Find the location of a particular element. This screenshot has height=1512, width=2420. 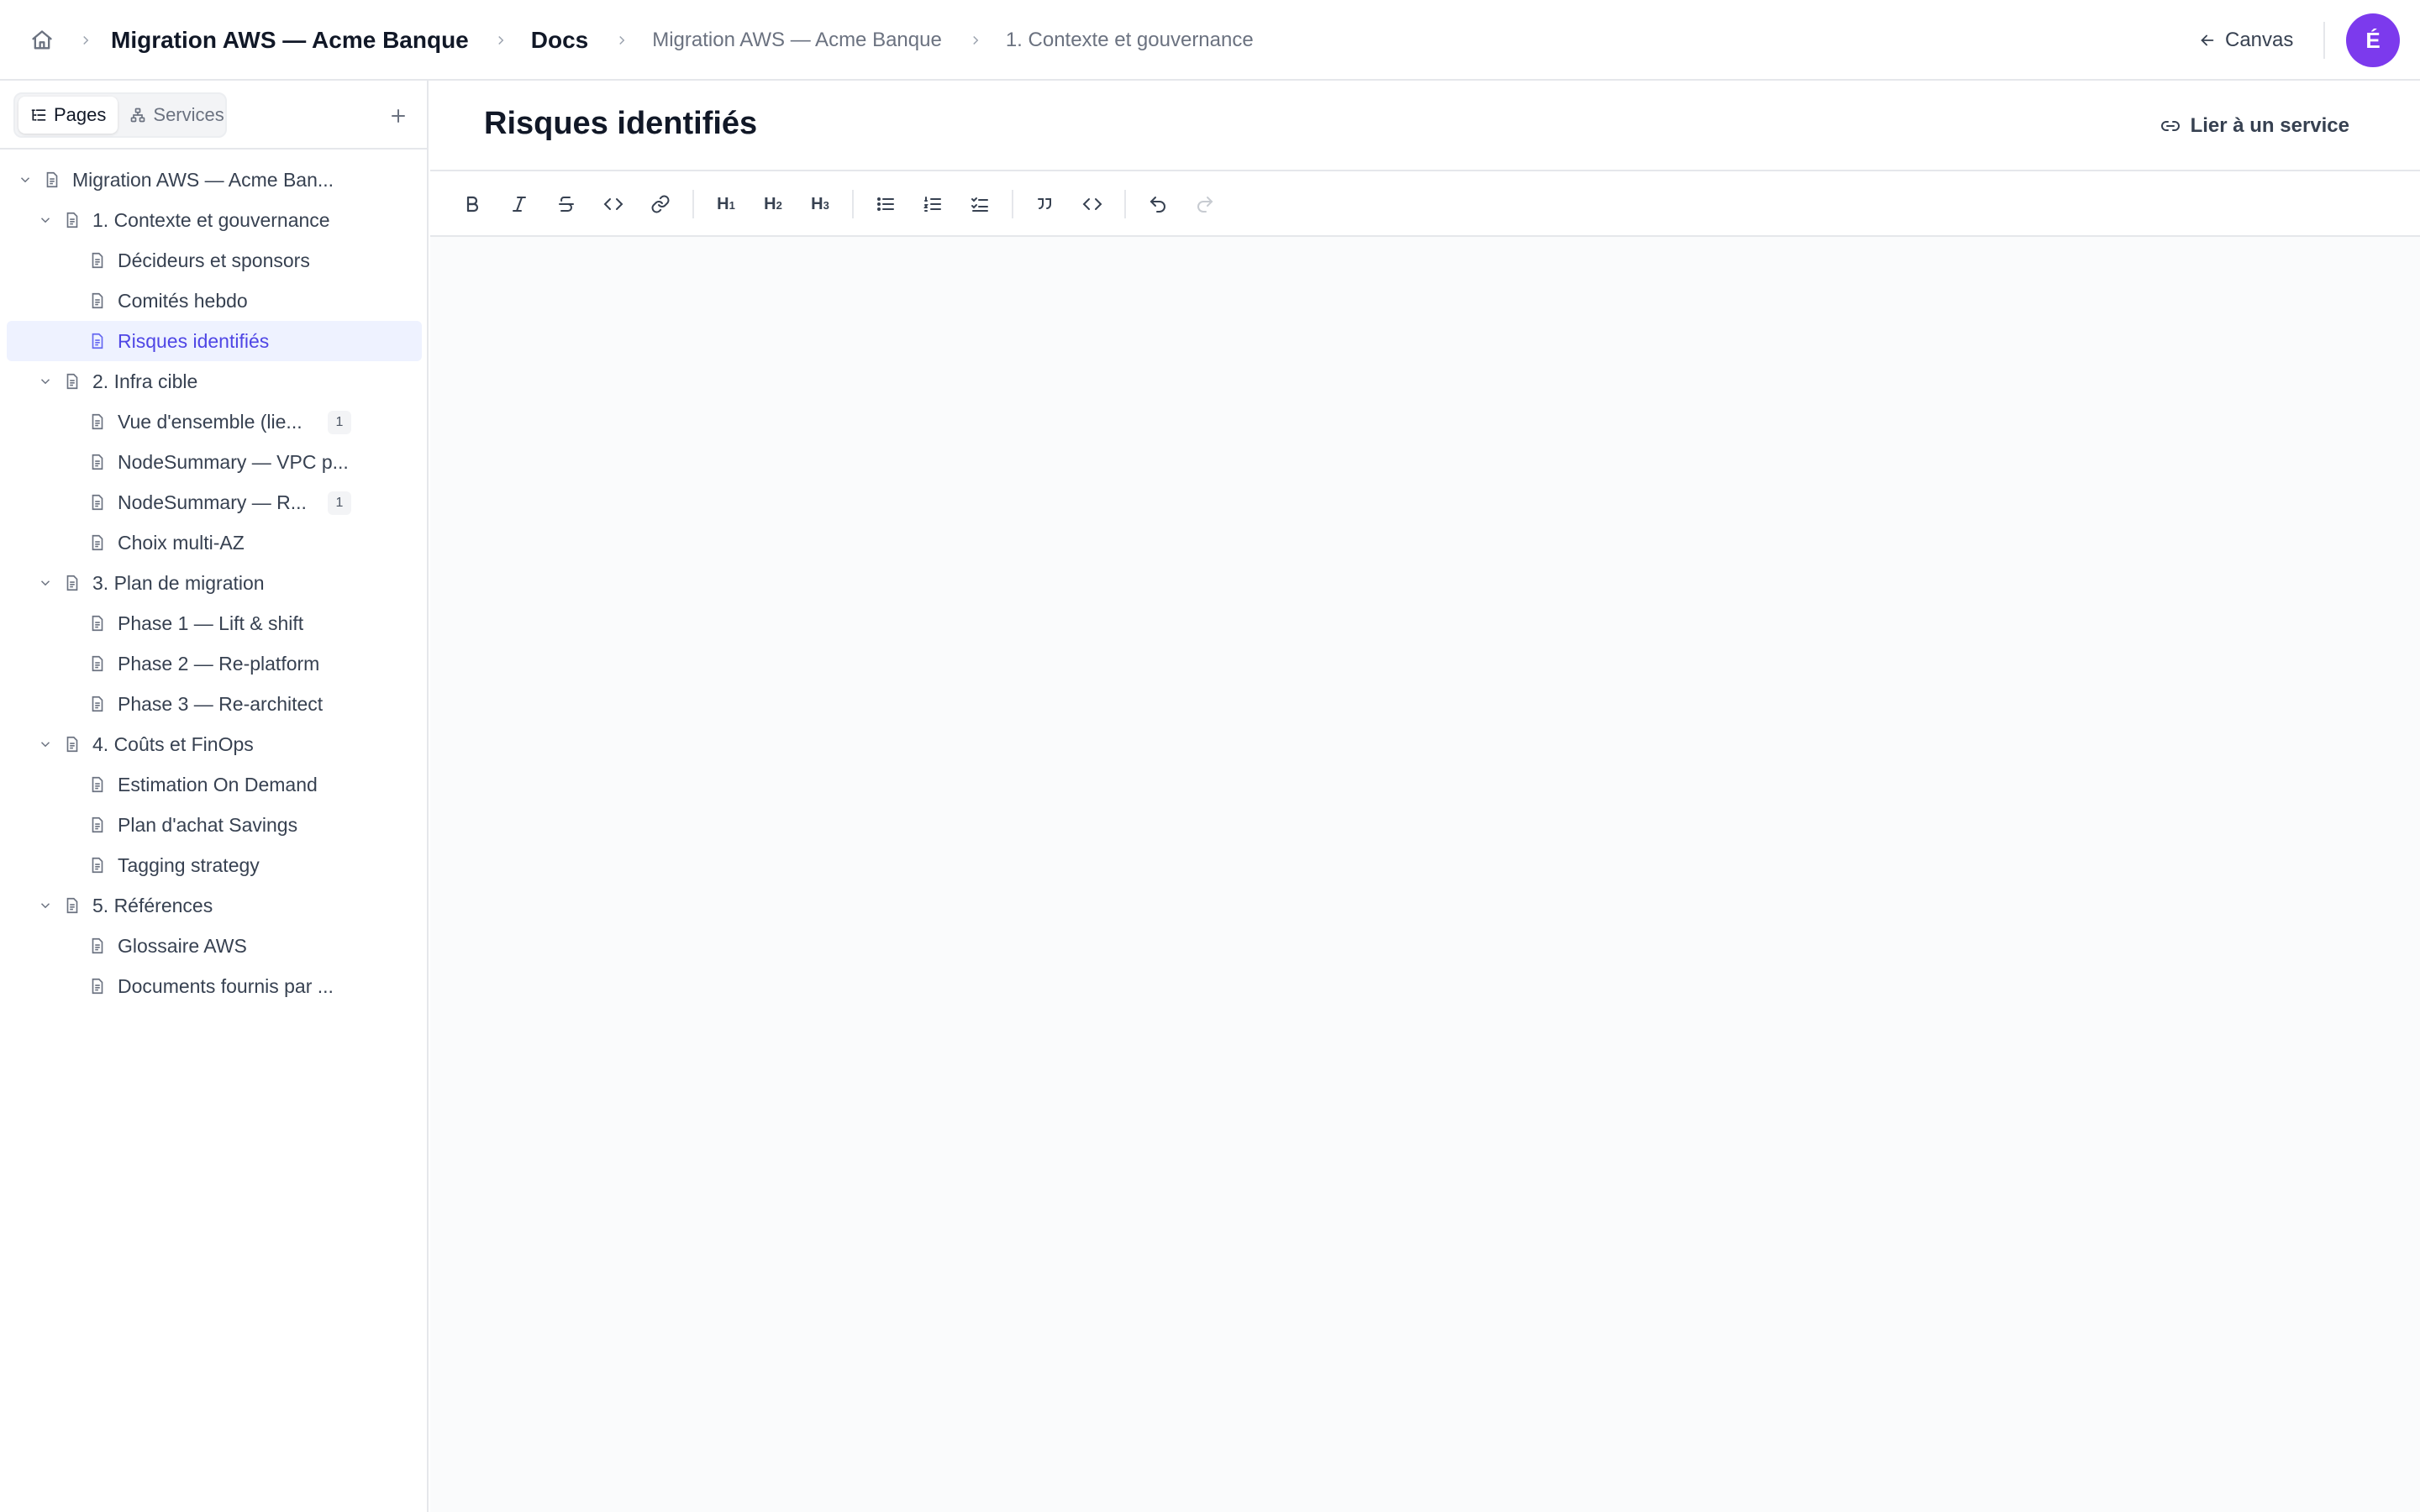

tab-pages: Pages is located at coordinates (68, 115).